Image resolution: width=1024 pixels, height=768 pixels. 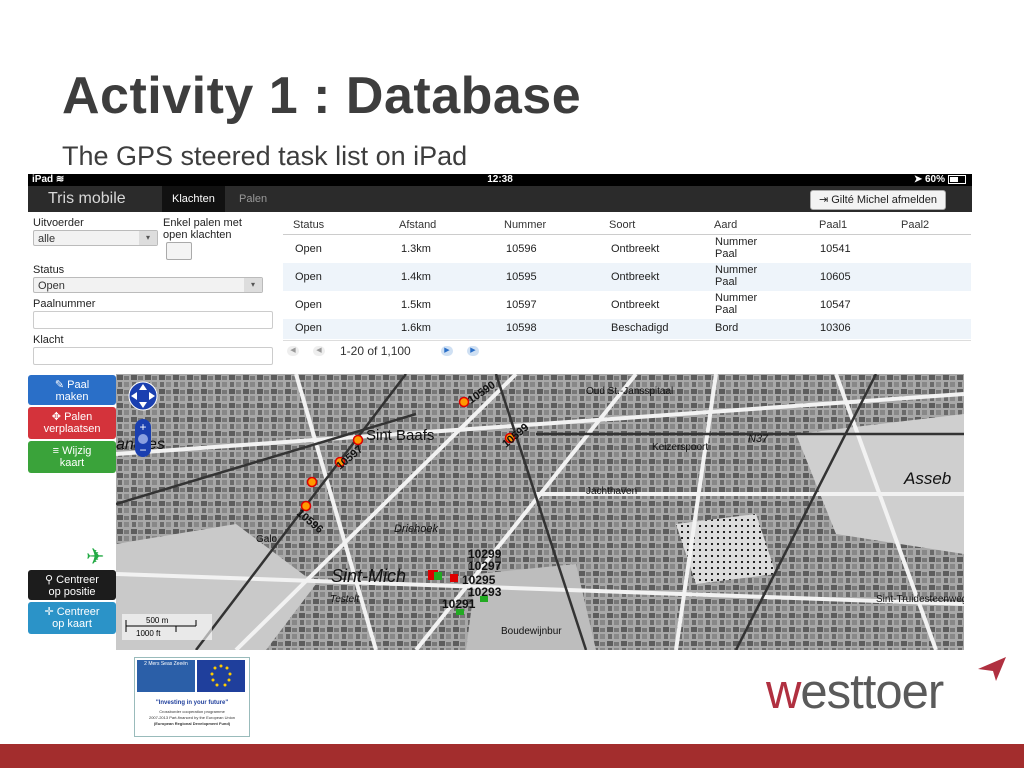 I want to click on svg-text: Keizerspoort, so click(x=680, y=447).